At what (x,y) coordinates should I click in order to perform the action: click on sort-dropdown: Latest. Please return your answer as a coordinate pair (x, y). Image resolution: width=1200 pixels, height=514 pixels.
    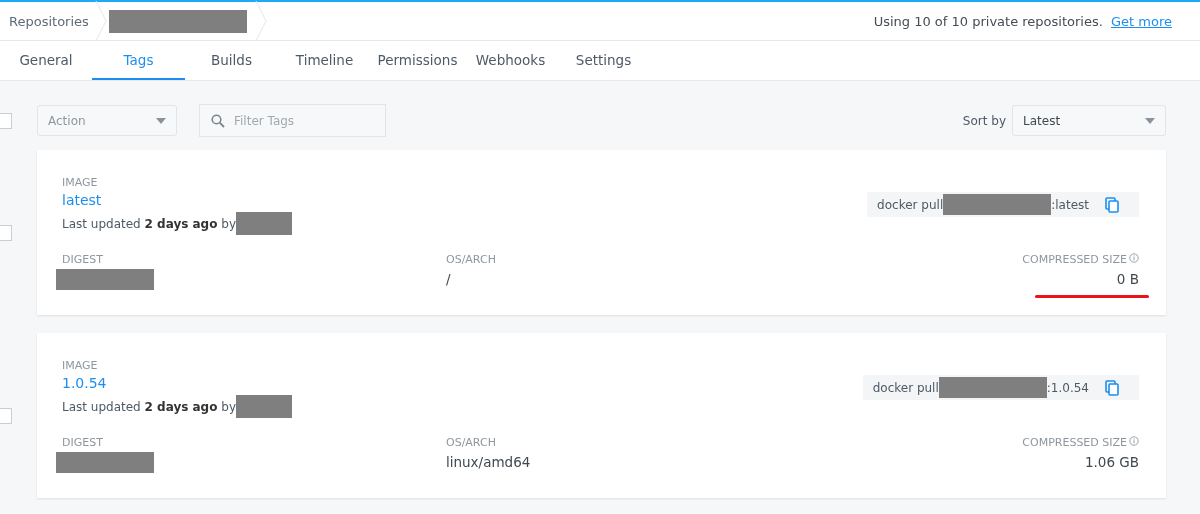
    Looking at the image, I should click on (1089, 120).